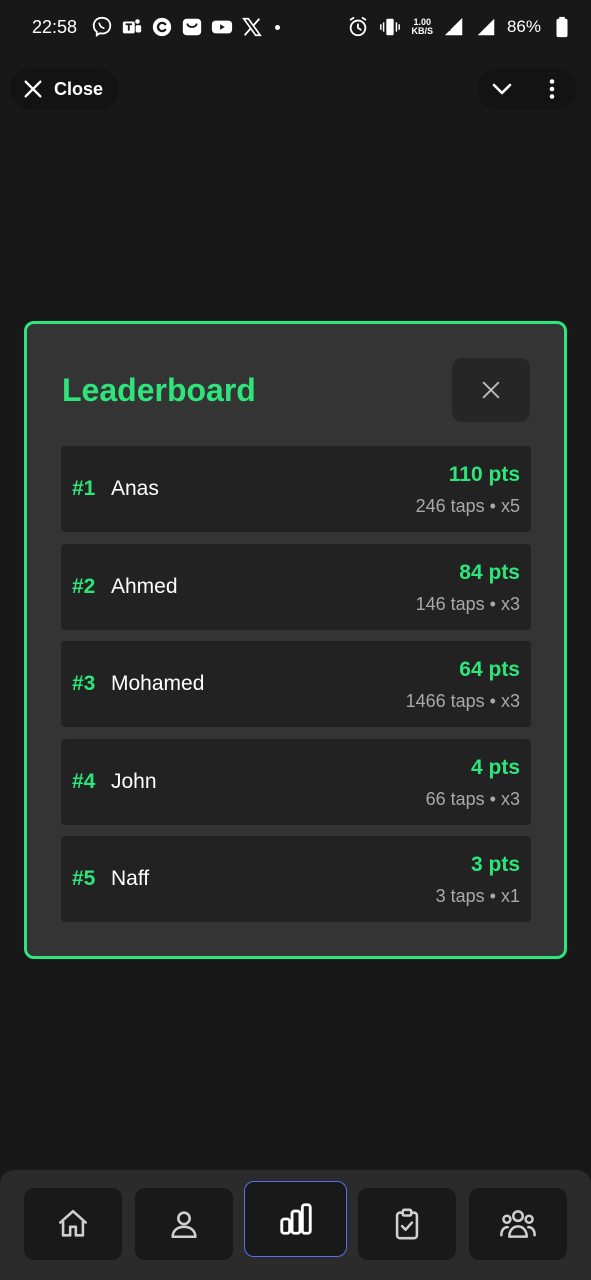  I want to click on points: 110 pts, so click(484, 474).